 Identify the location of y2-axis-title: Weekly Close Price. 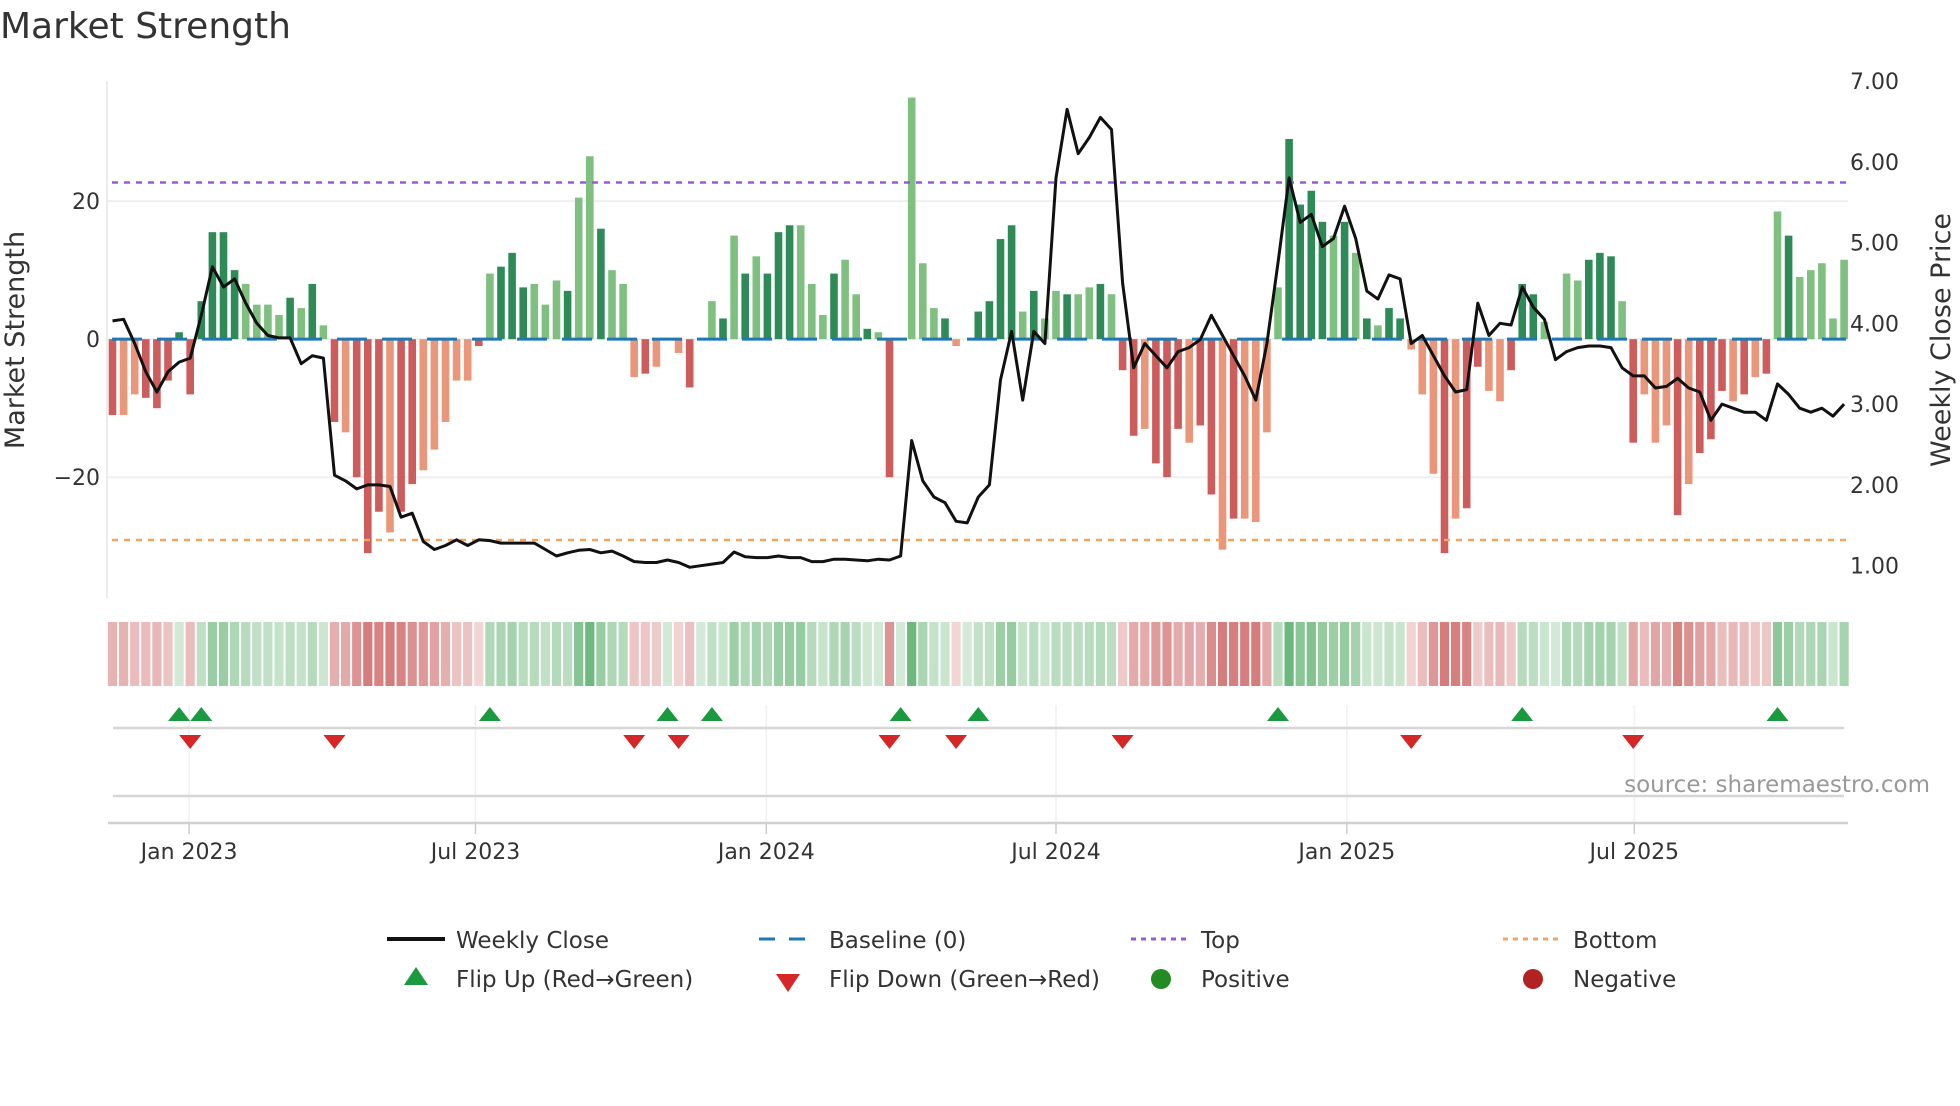
(1941, 340).